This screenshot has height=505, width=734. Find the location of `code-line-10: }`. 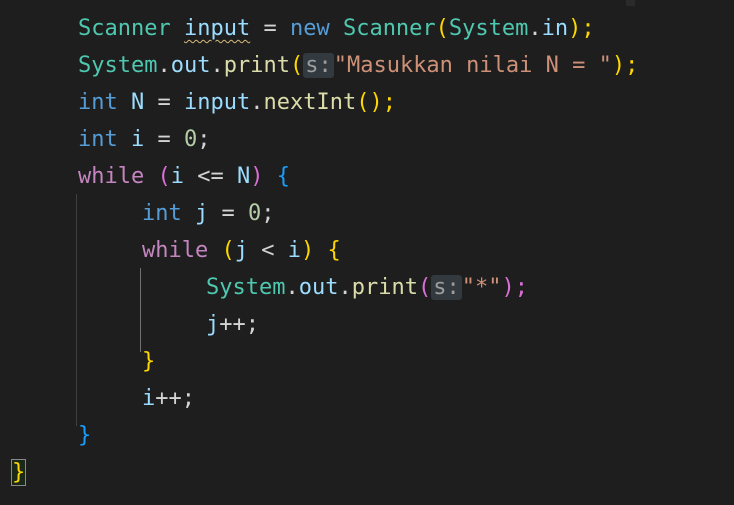

code-line-10: } is located at coordinates (148, 362).